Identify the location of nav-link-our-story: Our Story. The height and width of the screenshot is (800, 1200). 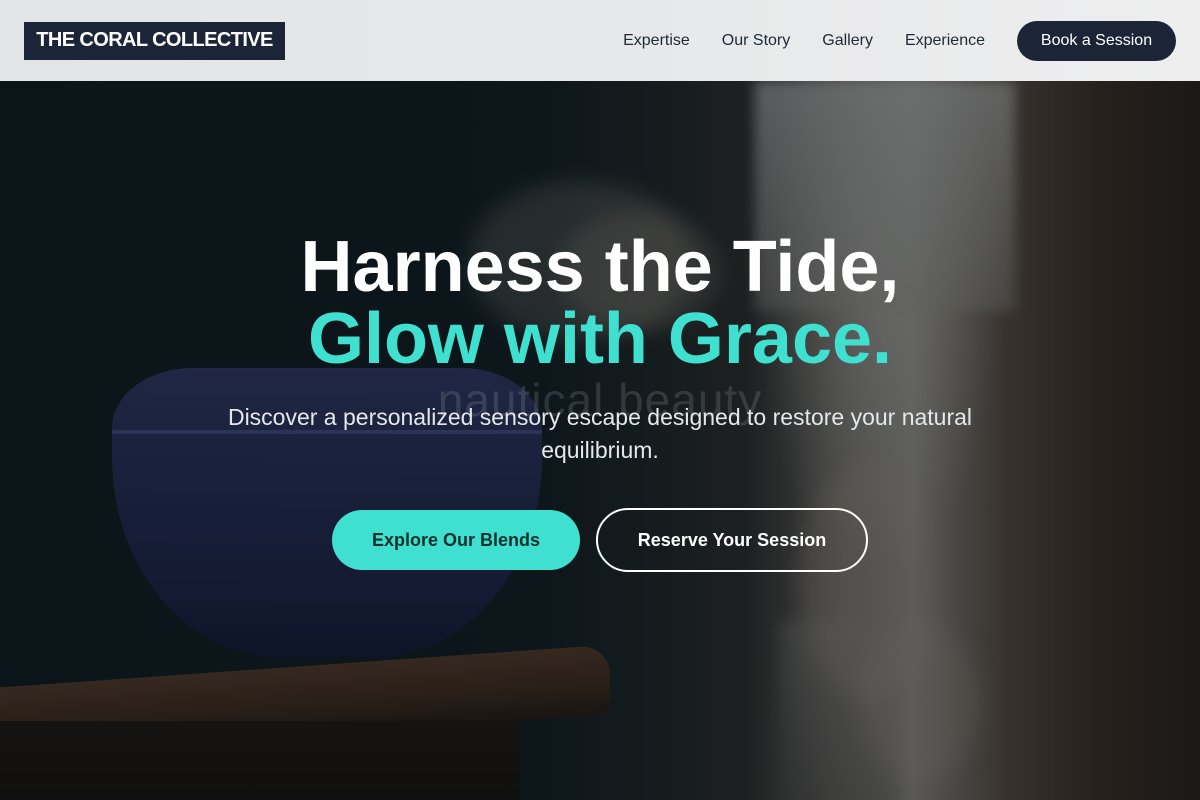
(756, 41).